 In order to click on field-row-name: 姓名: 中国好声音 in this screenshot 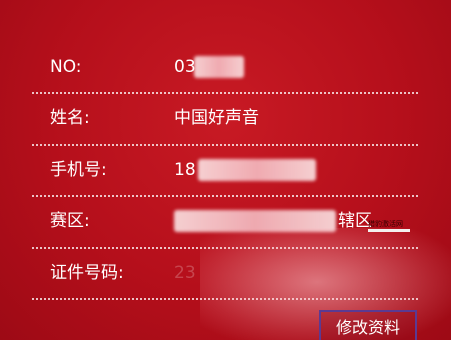, I will do `click(225, 119)`.